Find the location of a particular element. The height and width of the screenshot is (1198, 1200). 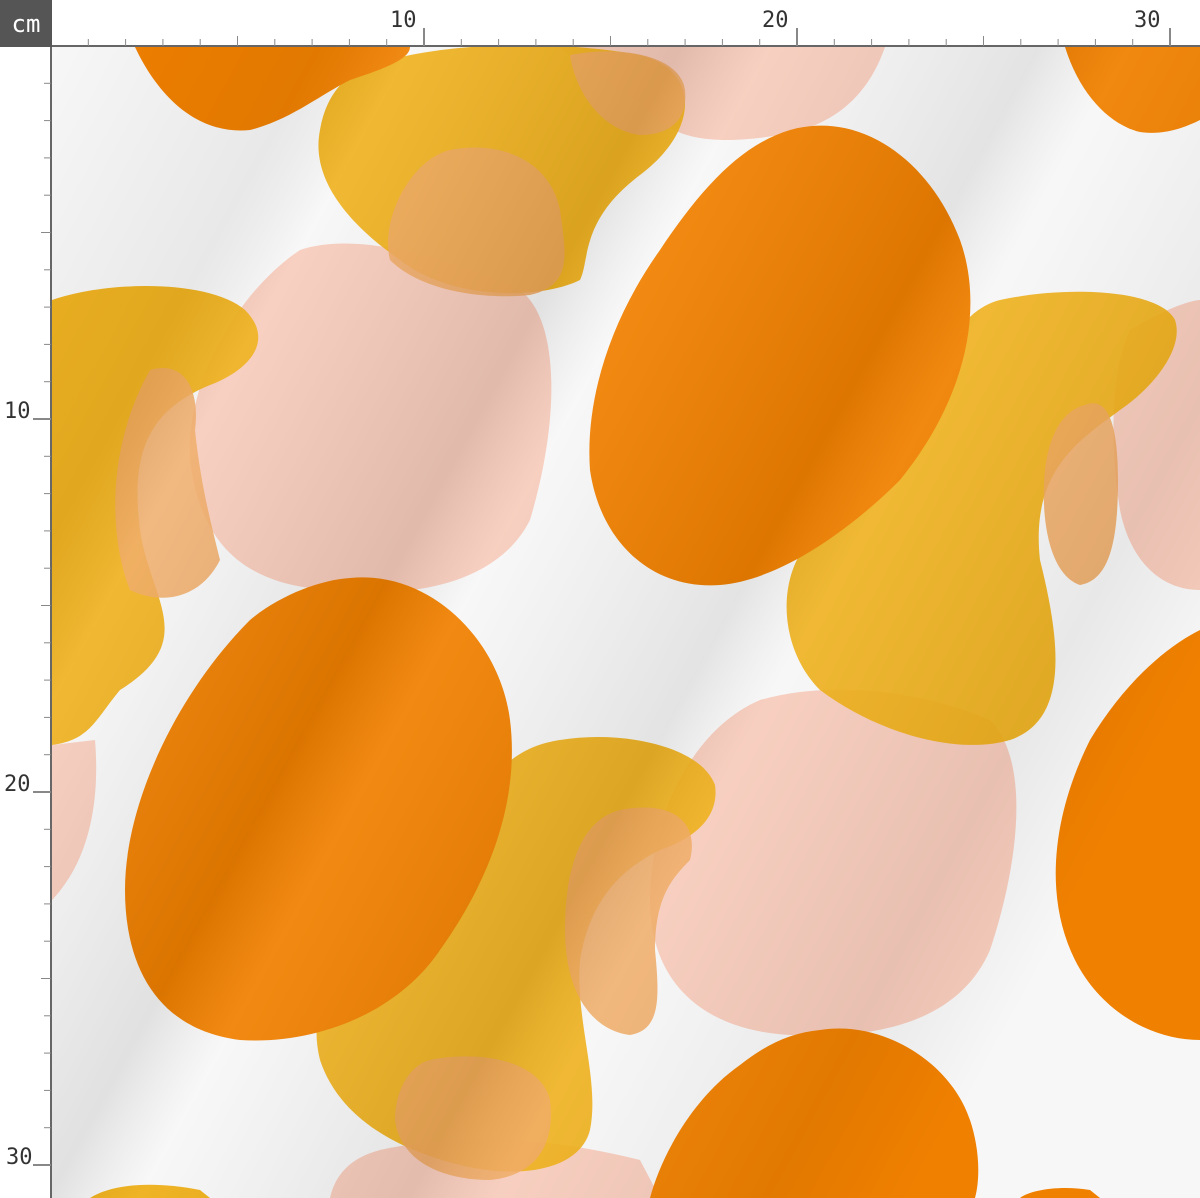

left-ruler-label-10: 10 is located at coordinates (17, 411).